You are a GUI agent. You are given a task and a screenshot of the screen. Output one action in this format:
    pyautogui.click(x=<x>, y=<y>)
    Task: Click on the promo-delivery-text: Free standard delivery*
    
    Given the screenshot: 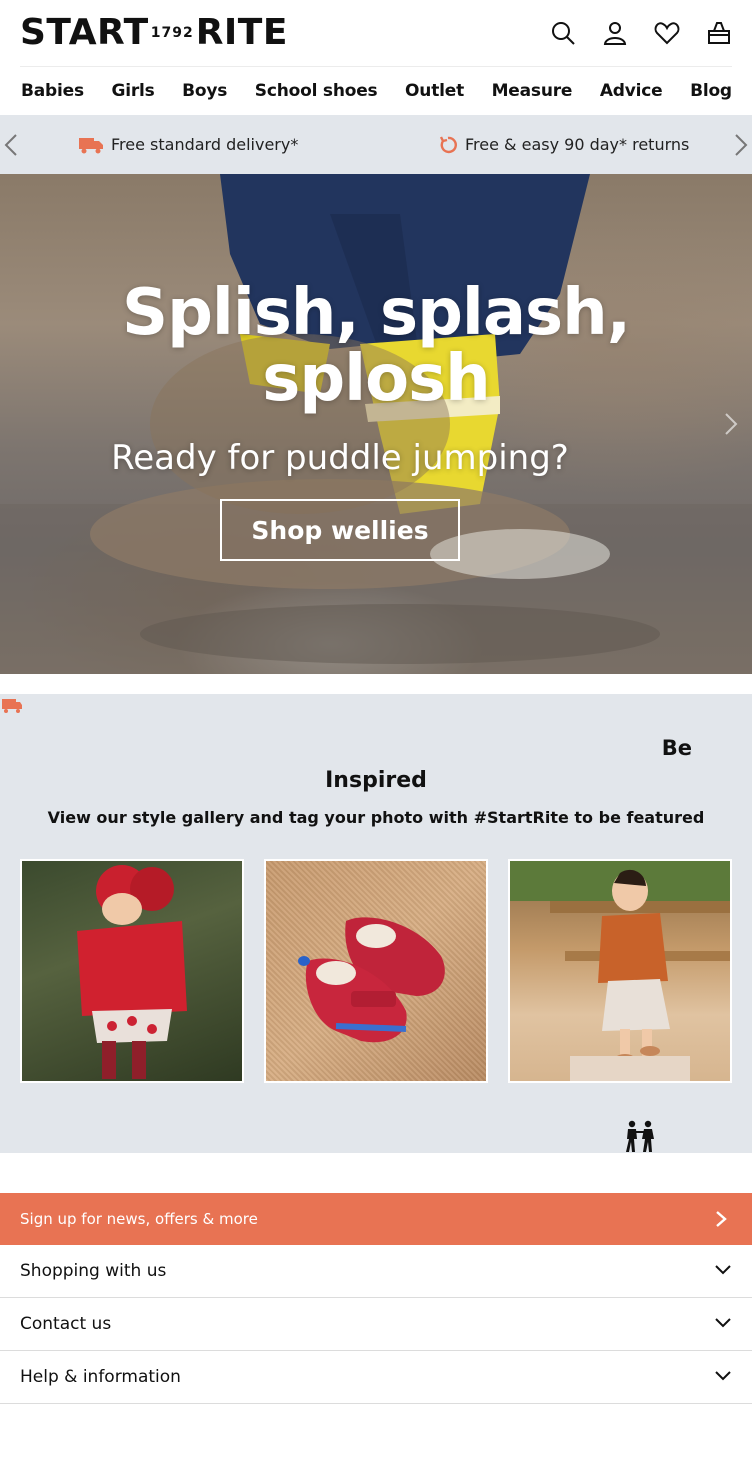 What is the action you would take?
    pyautogui.click(x=205, y=144)
    